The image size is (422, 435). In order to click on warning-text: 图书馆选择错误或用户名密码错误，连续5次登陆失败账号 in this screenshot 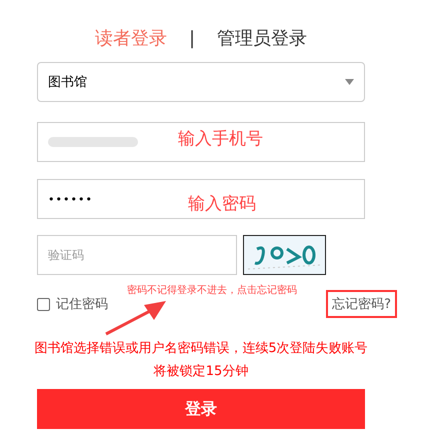, I will do `click(201, 349)`.